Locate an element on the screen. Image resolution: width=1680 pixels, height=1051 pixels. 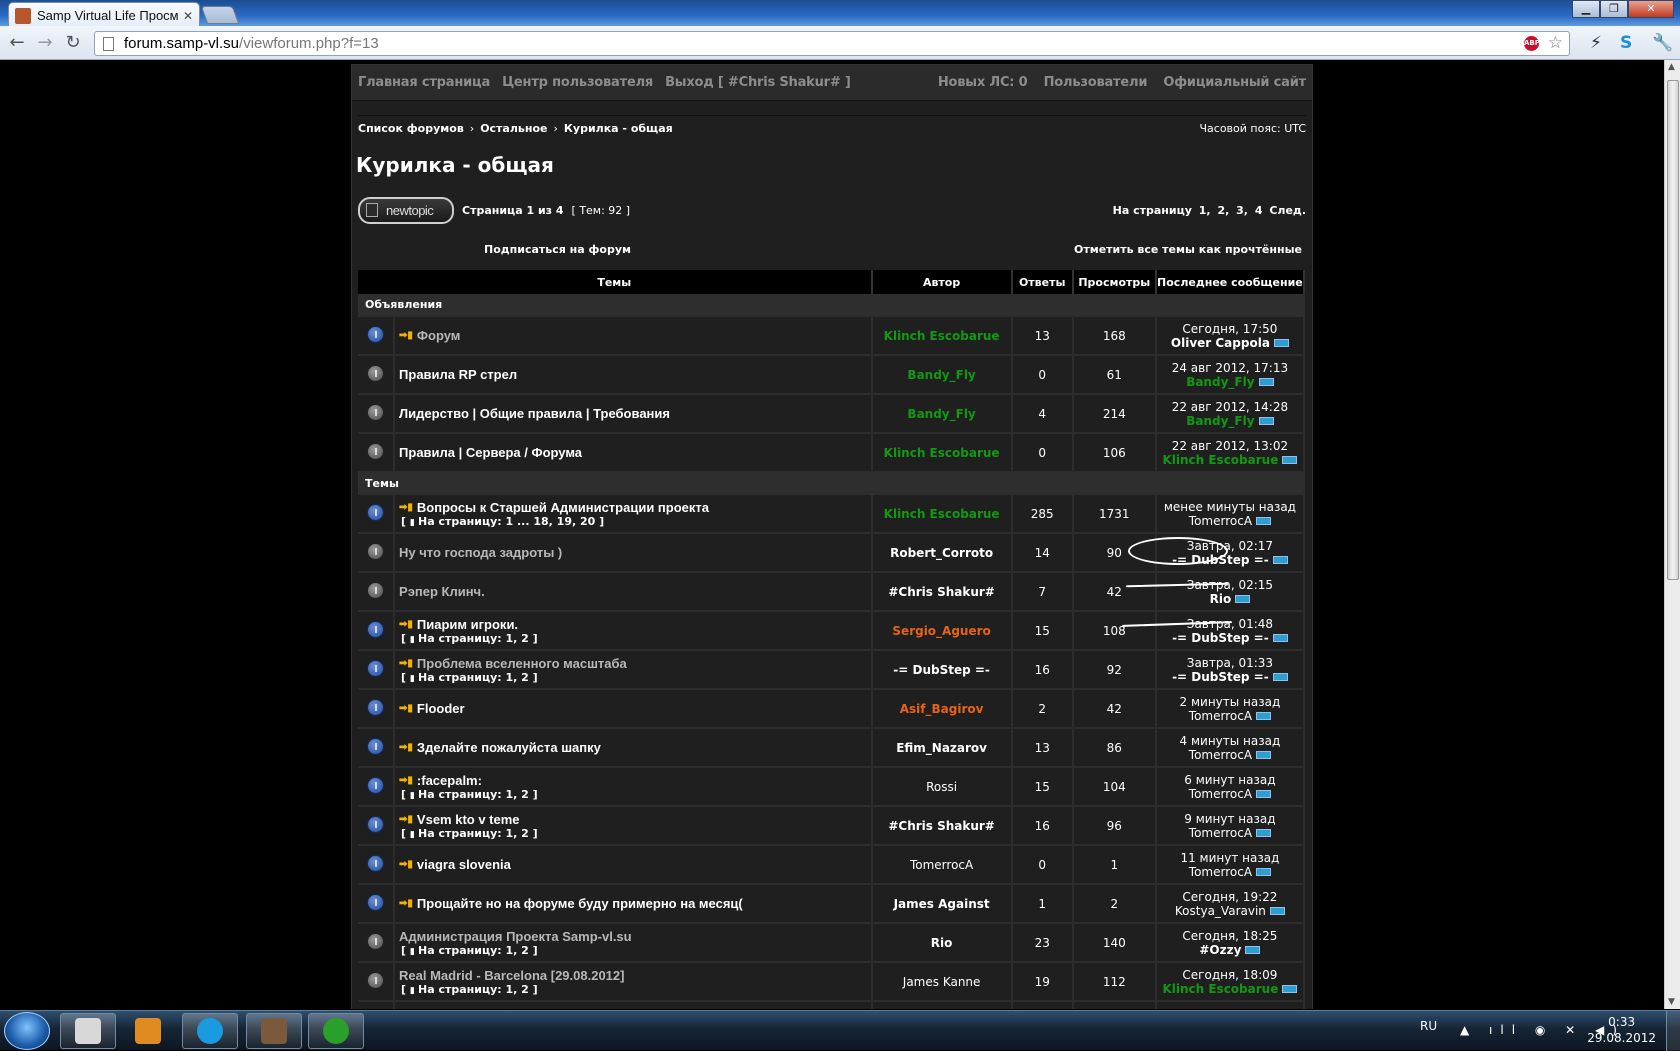
last-post-user: #Ozzy is located at coordinates (1220, 950).